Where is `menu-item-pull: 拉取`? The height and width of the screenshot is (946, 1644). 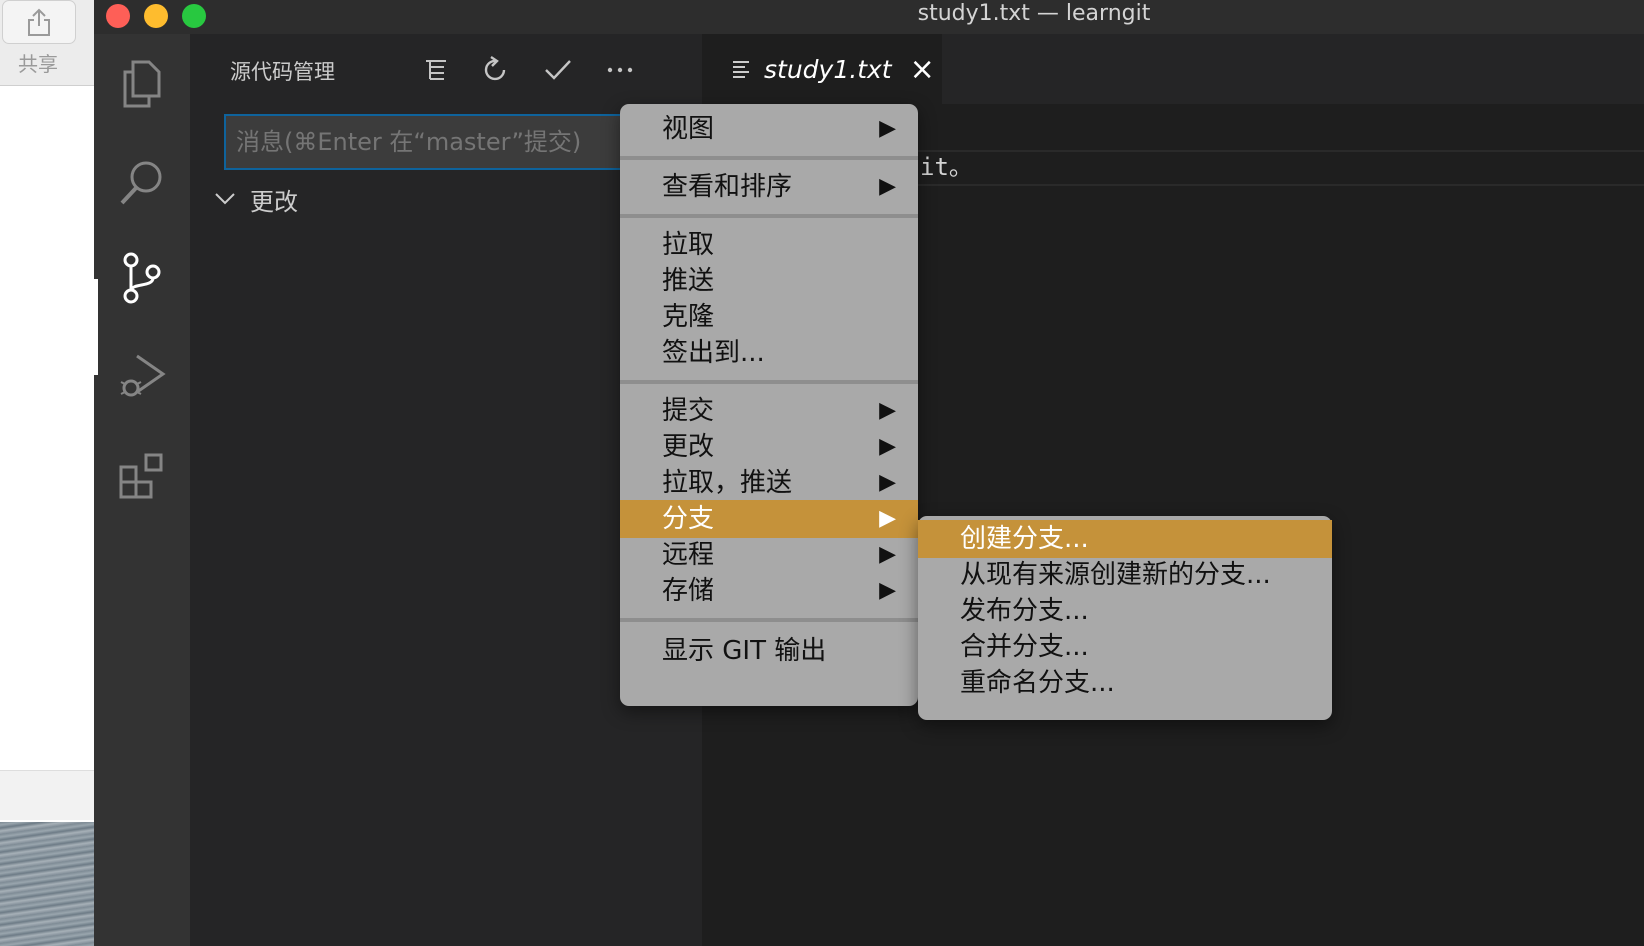
menu-item-pull: 拉取 is located at coordinates (769, 245).